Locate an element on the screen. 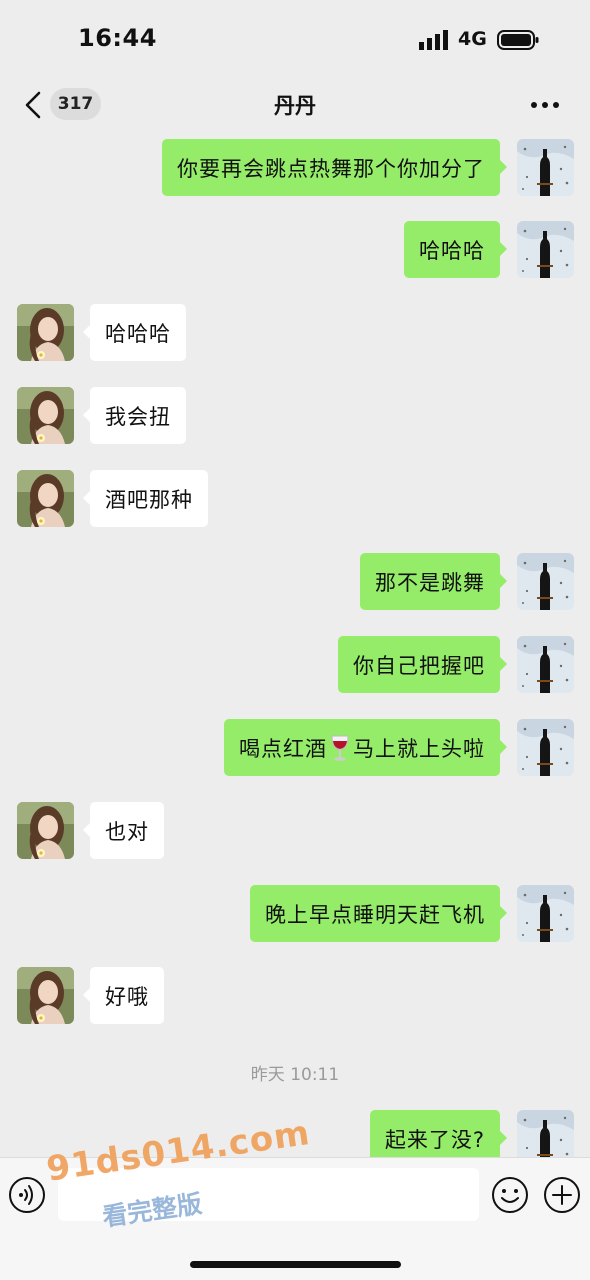 The height and width of the screenshot is (1280, 590). message-bubble: 你自己把握吧 is located at coordinates (422, 664).